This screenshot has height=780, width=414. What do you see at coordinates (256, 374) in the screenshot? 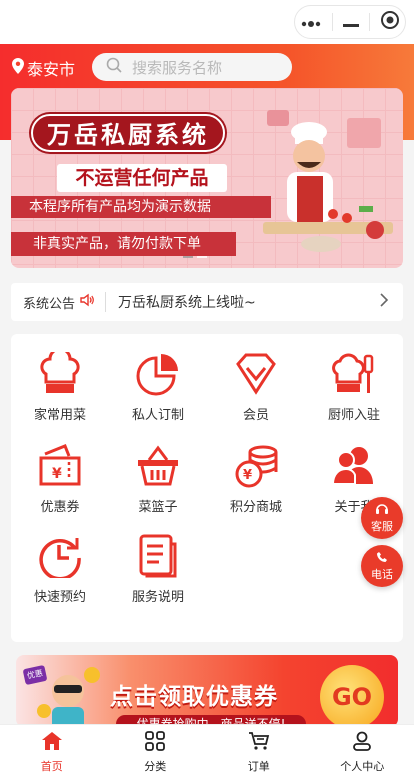
I see `diamond-icon` at bounding box center [256, 374].